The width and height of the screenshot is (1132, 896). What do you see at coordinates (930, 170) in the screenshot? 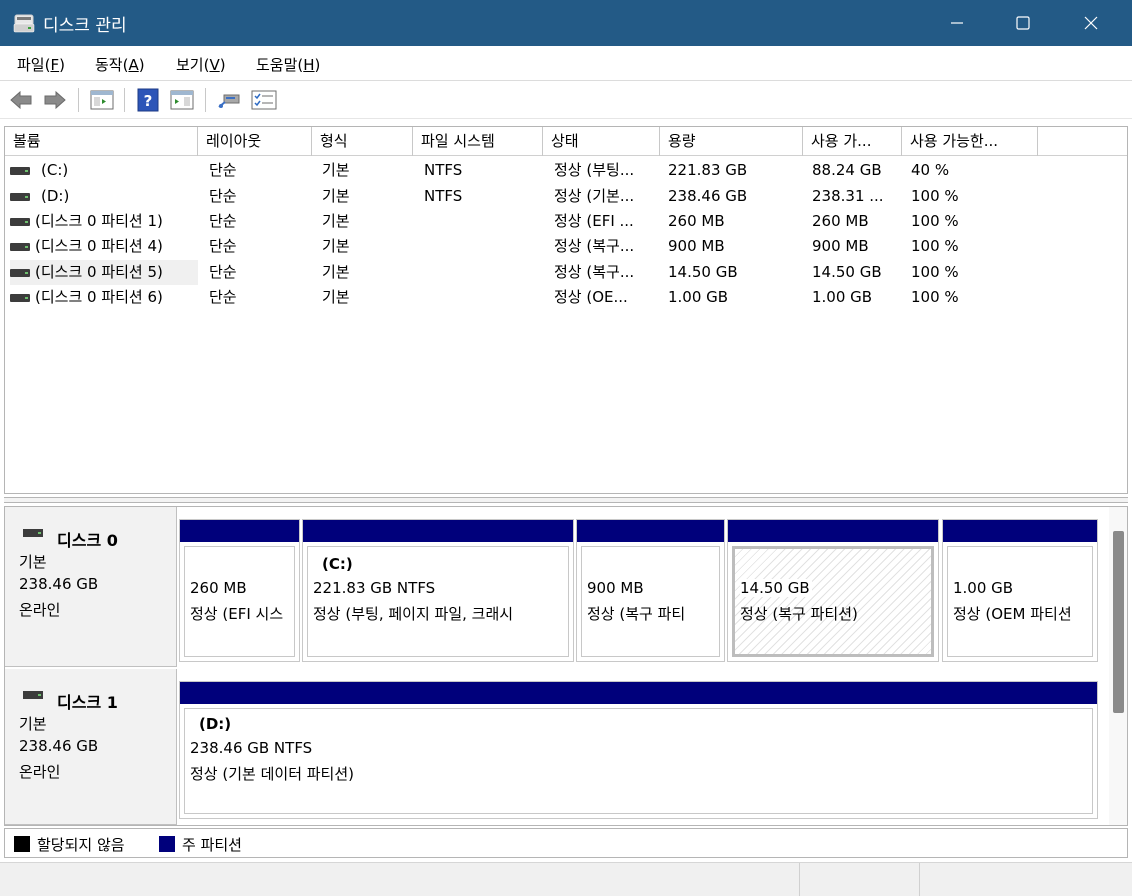
I see `percent-free-cell: 40 %` at bounding box center [930, 170].